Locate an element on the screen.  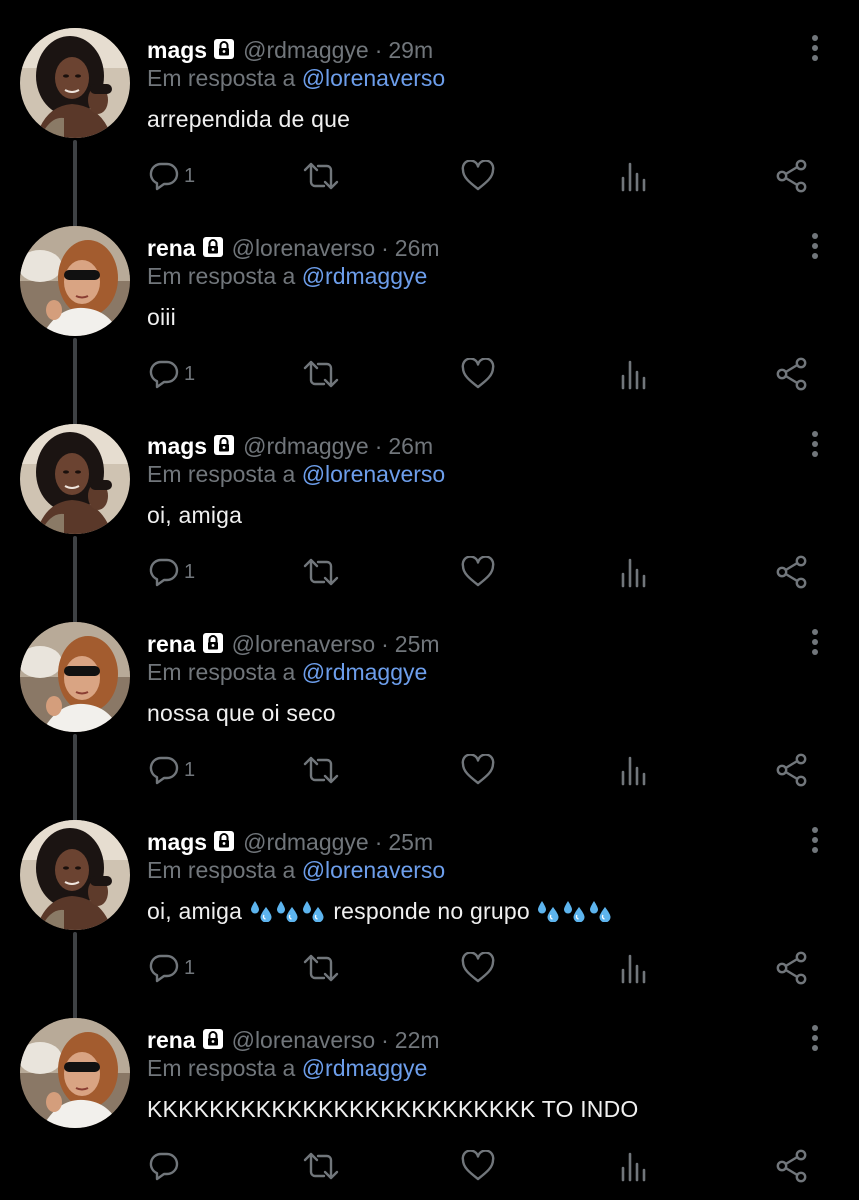
tweet-header: rena @lorenaverso · 22m is located at coordinates (293, 1040).